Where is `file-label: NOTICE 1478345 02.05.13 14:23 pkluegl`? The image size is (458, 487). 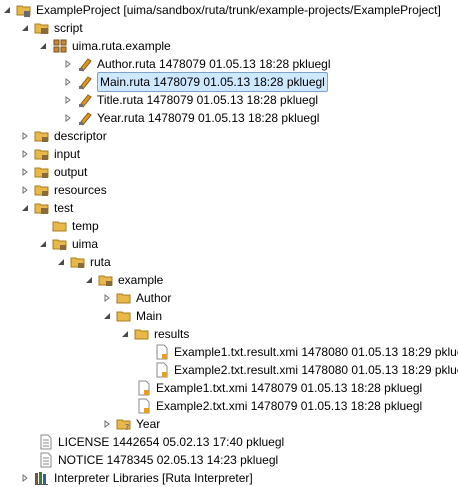 file-label: NOTICE 1478345 02.05.13 14:23 pkluegl is located at coordinates (168, 460).